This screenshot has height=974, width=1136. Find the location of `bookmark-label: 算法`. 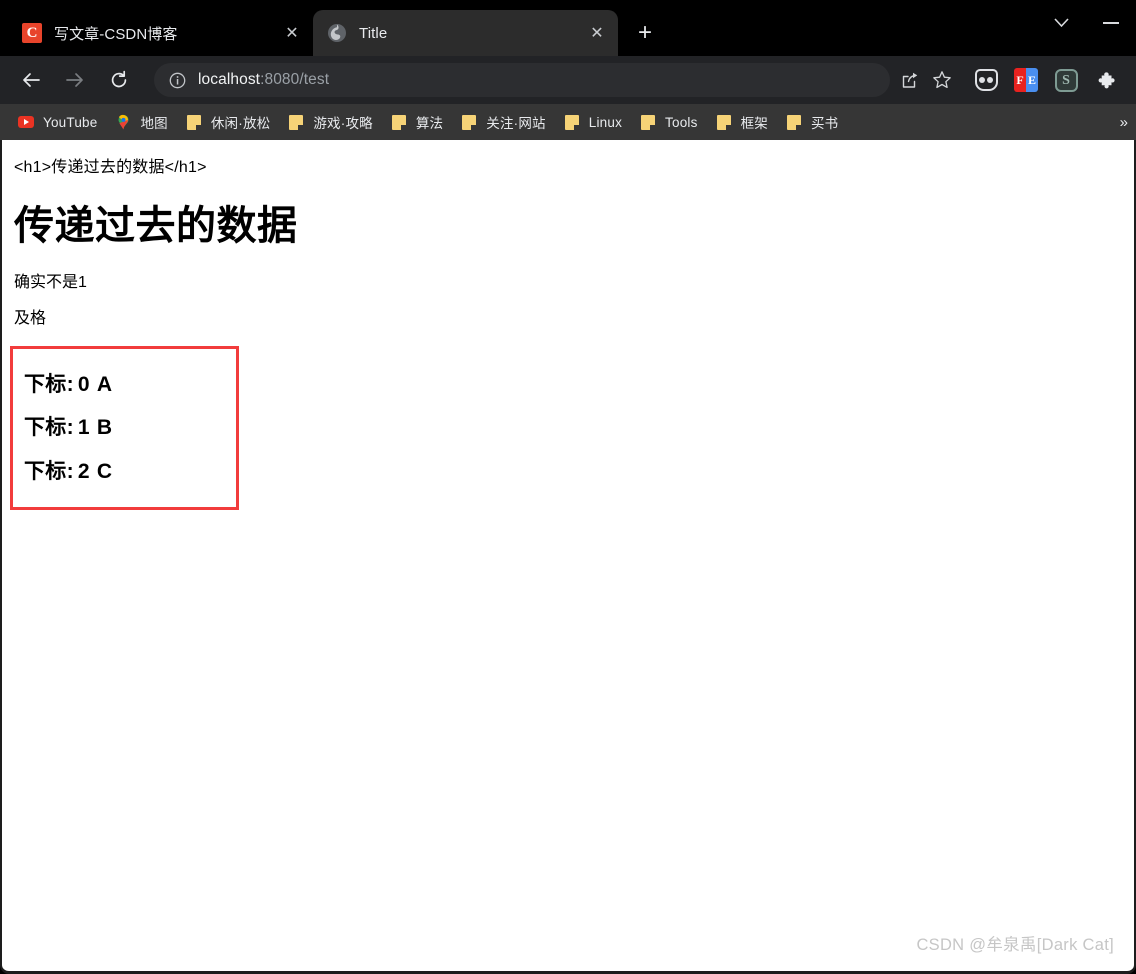

bookmark-label: 算法 is located at coordinates (429, 123).